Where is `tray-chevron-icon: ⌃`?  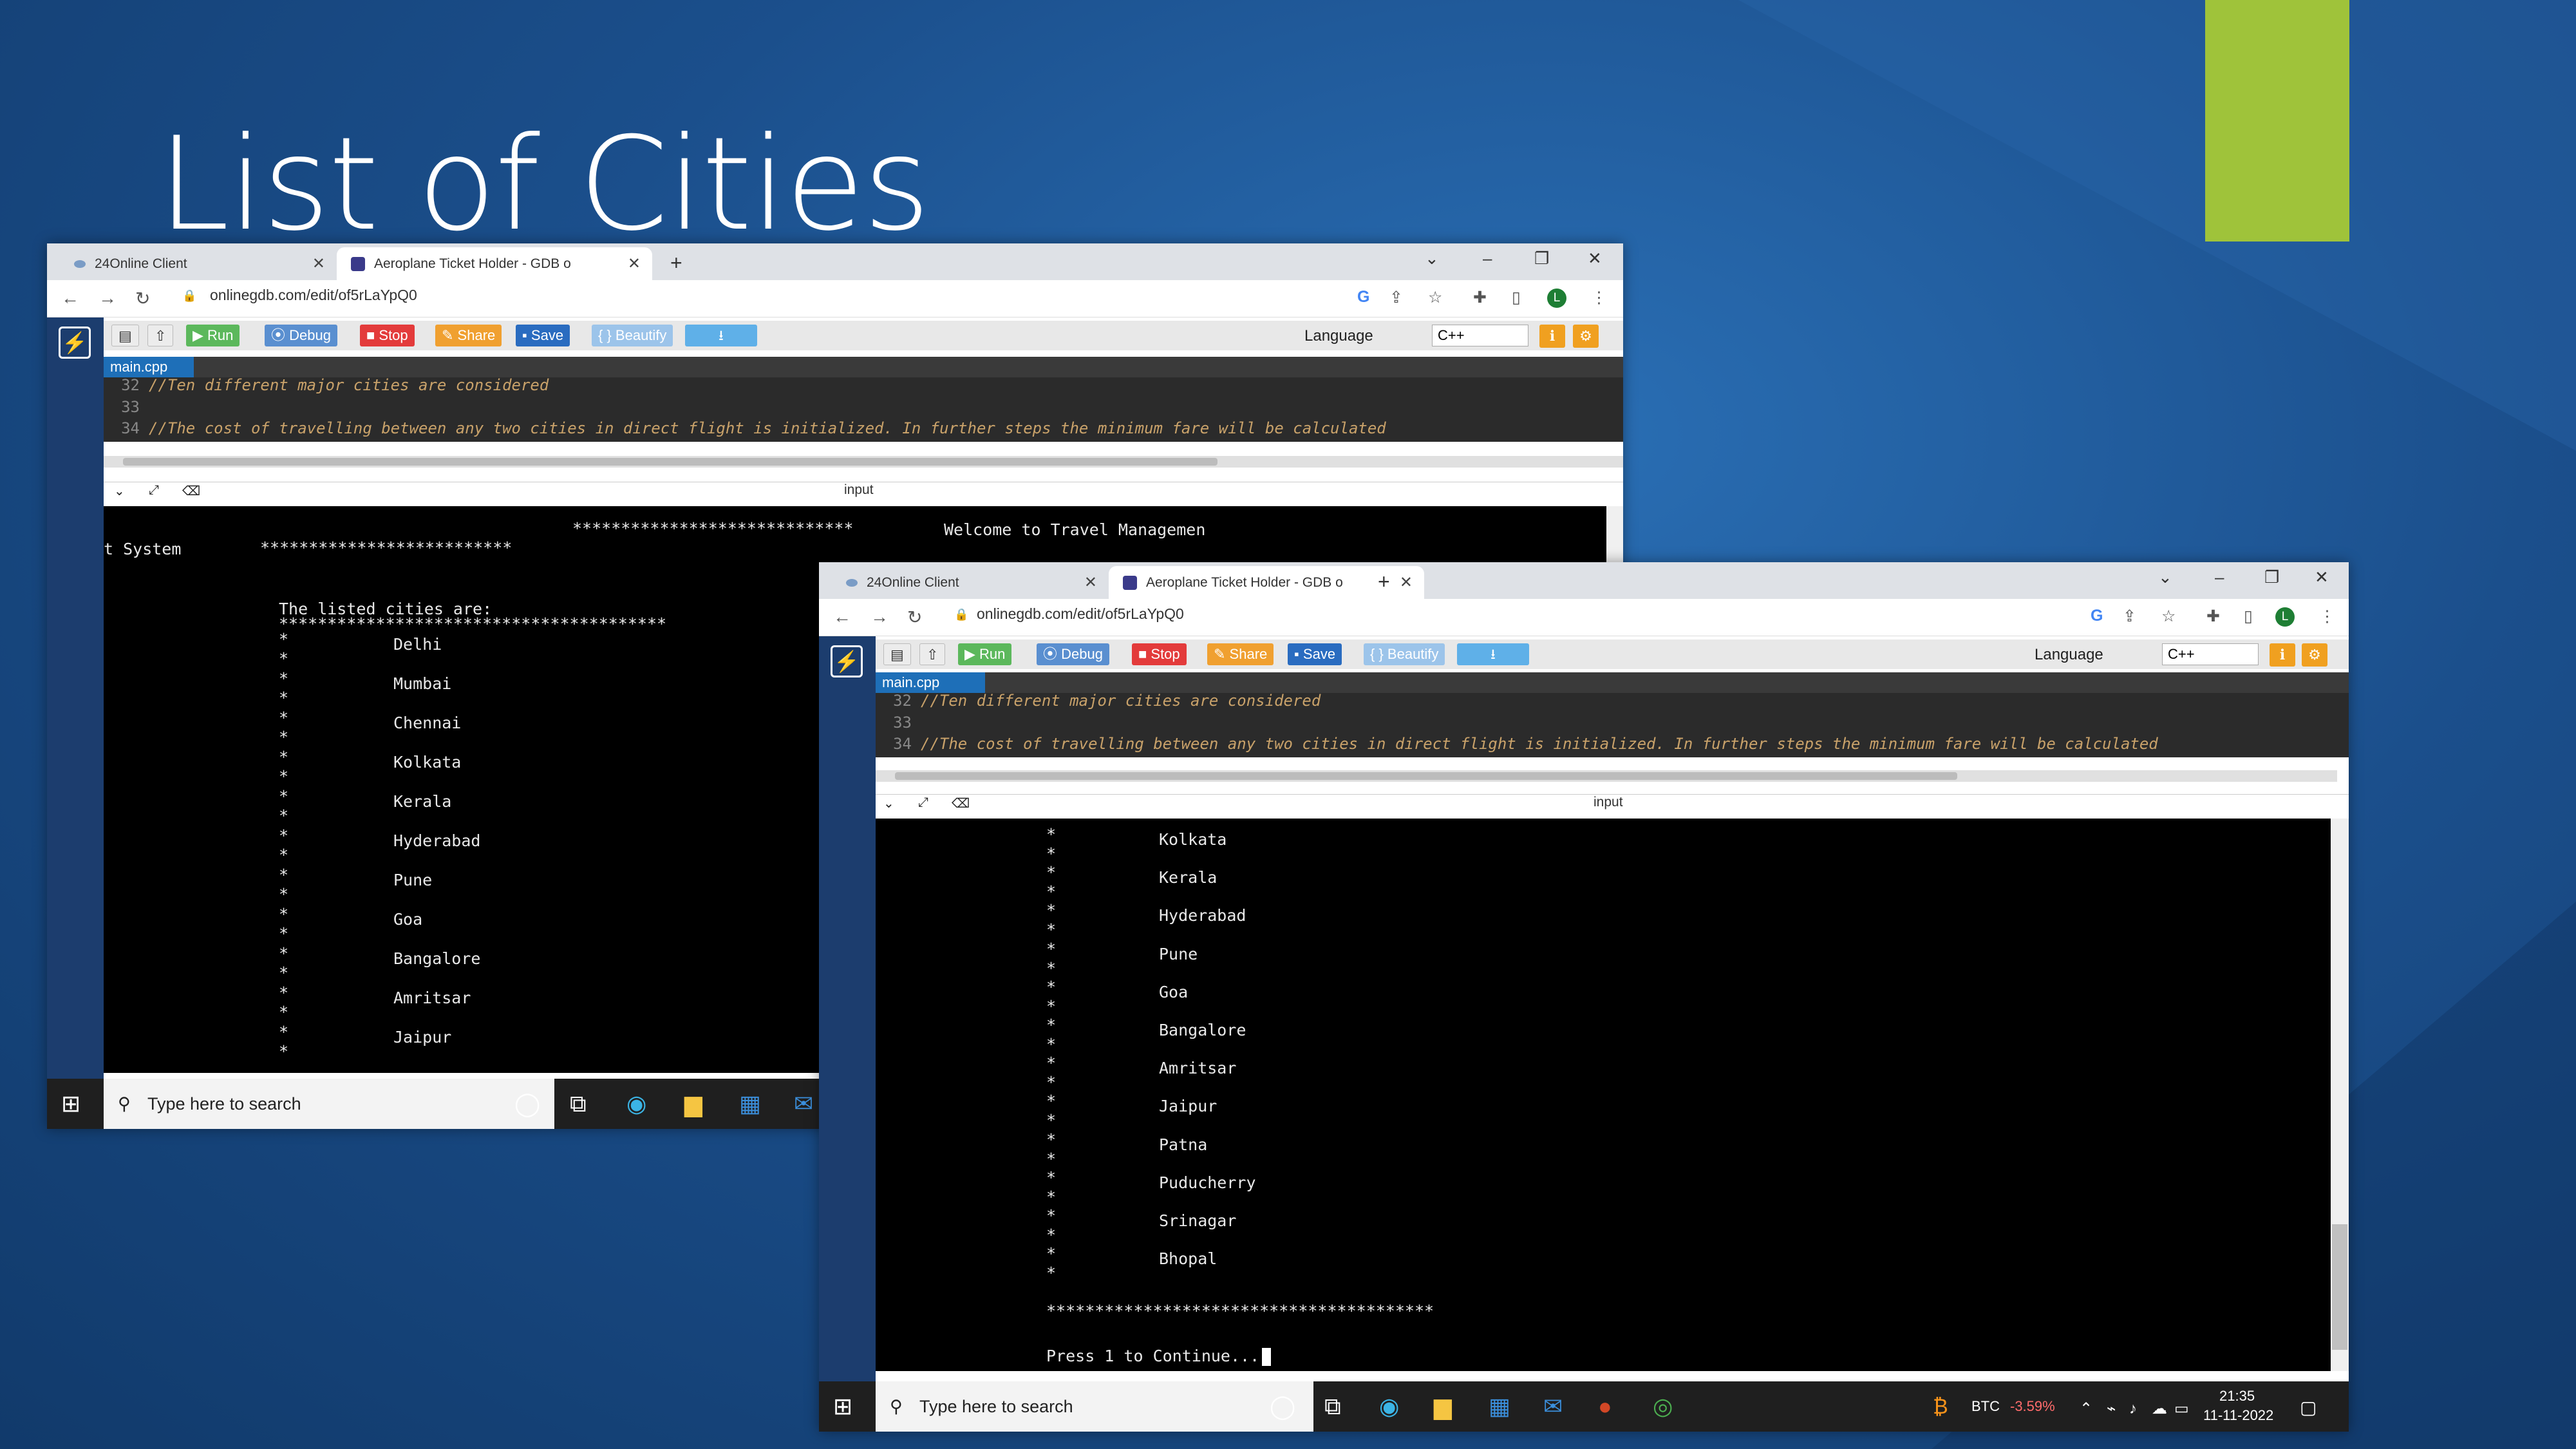
tray-chevron-icon: ⌃ is located at coordinates (2086, 1409).